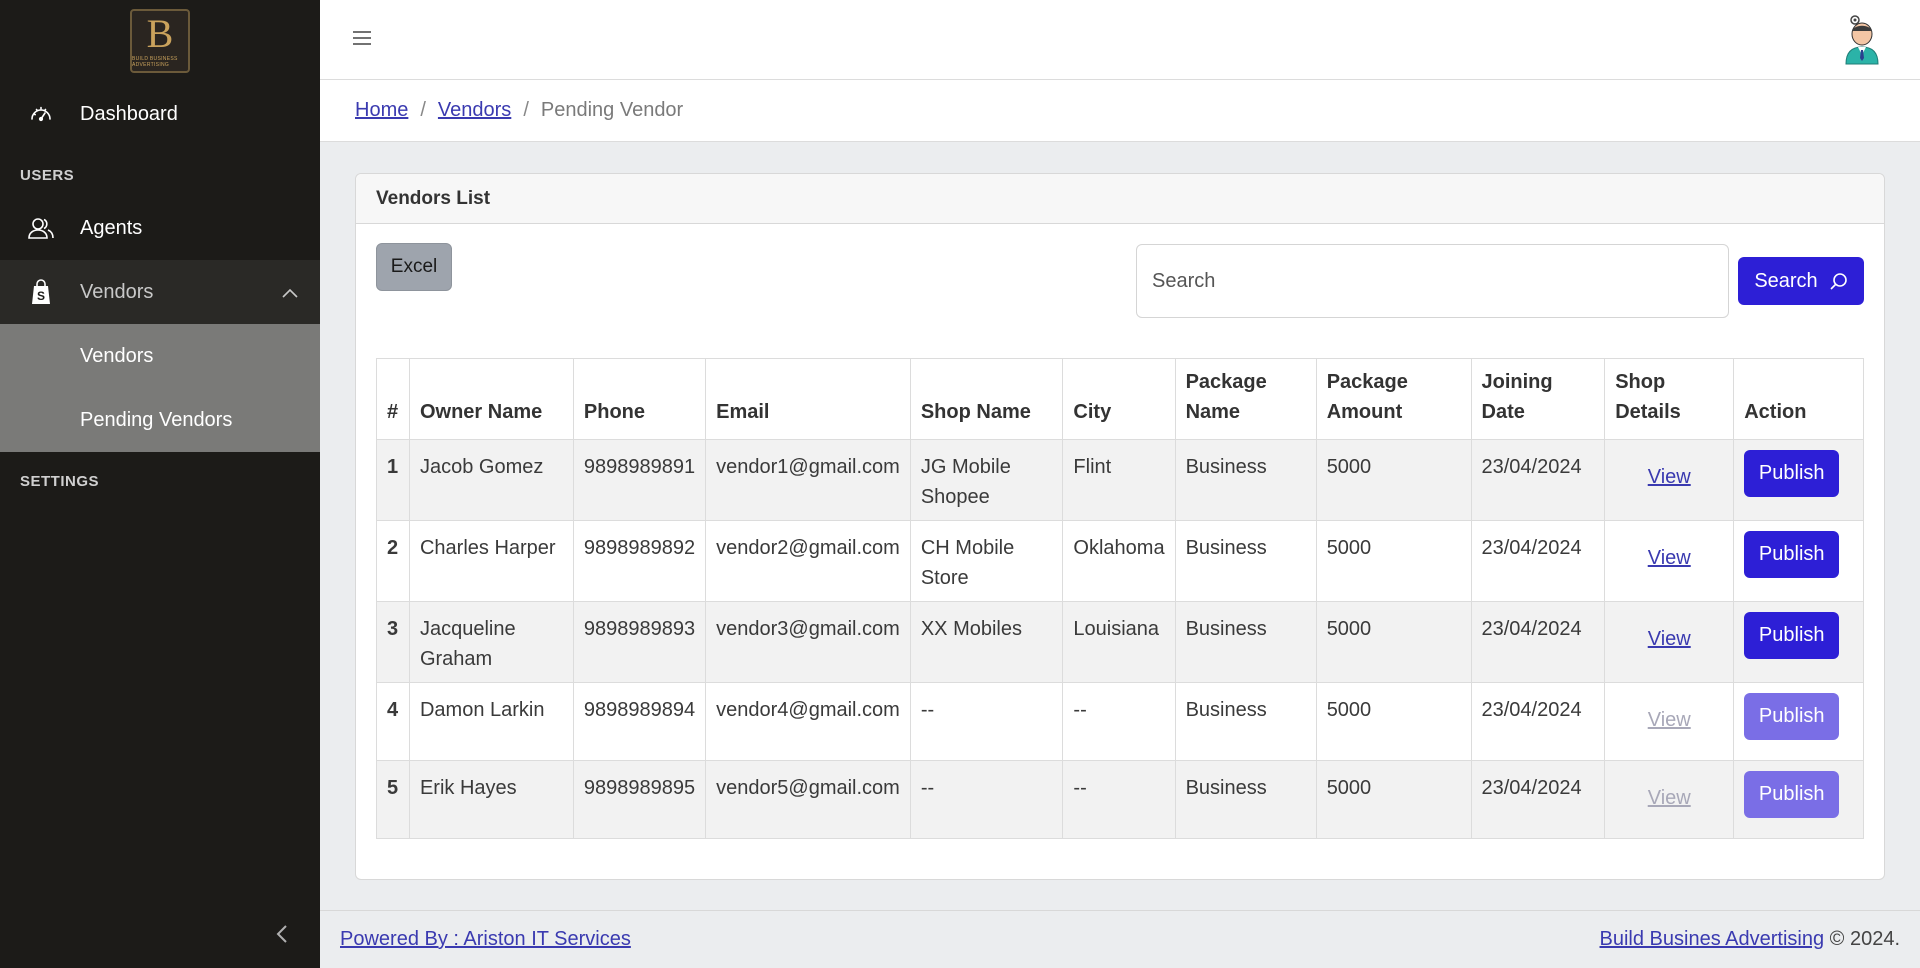 Image resolution: width=1920 pixels, height=968 pixels. What do you see at coordinates (986, 561) in the screenshot?
I see `shop-name-cell: CH Mobile Store` at bounding box center [986, 561].